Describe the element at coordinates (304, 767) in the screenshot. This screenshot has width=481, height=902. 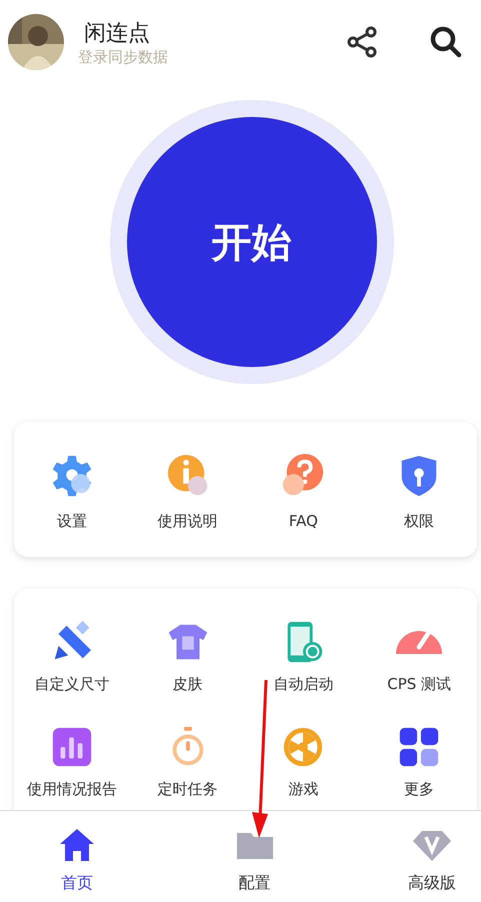
I see `tool-item: 游戏` at that location.